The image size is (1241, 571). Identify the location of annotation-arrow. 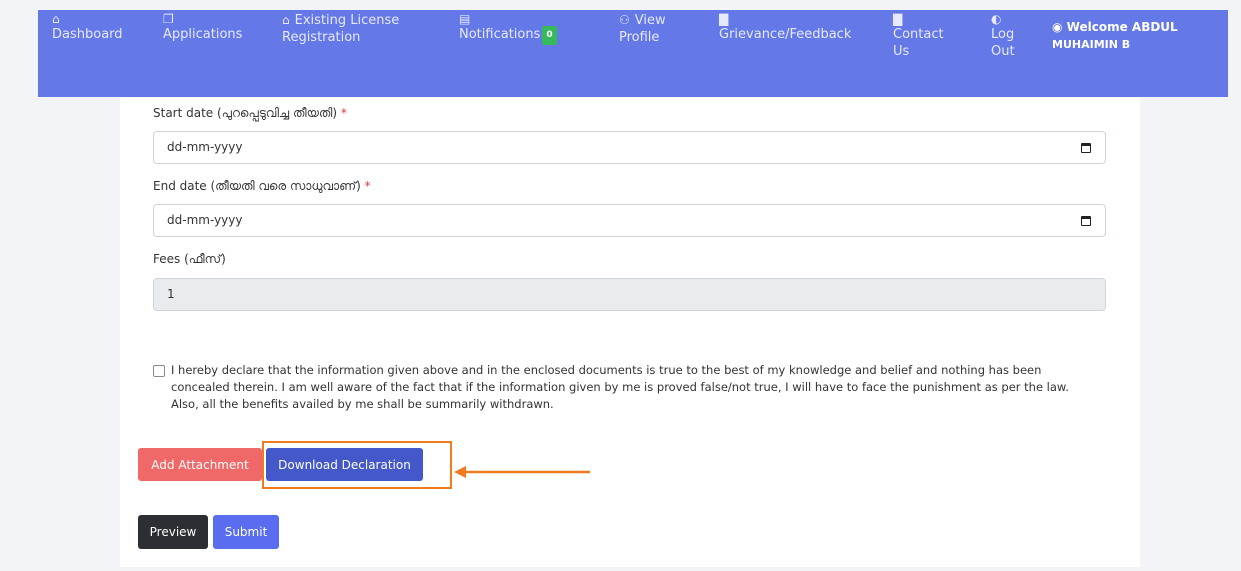
(522, 472).